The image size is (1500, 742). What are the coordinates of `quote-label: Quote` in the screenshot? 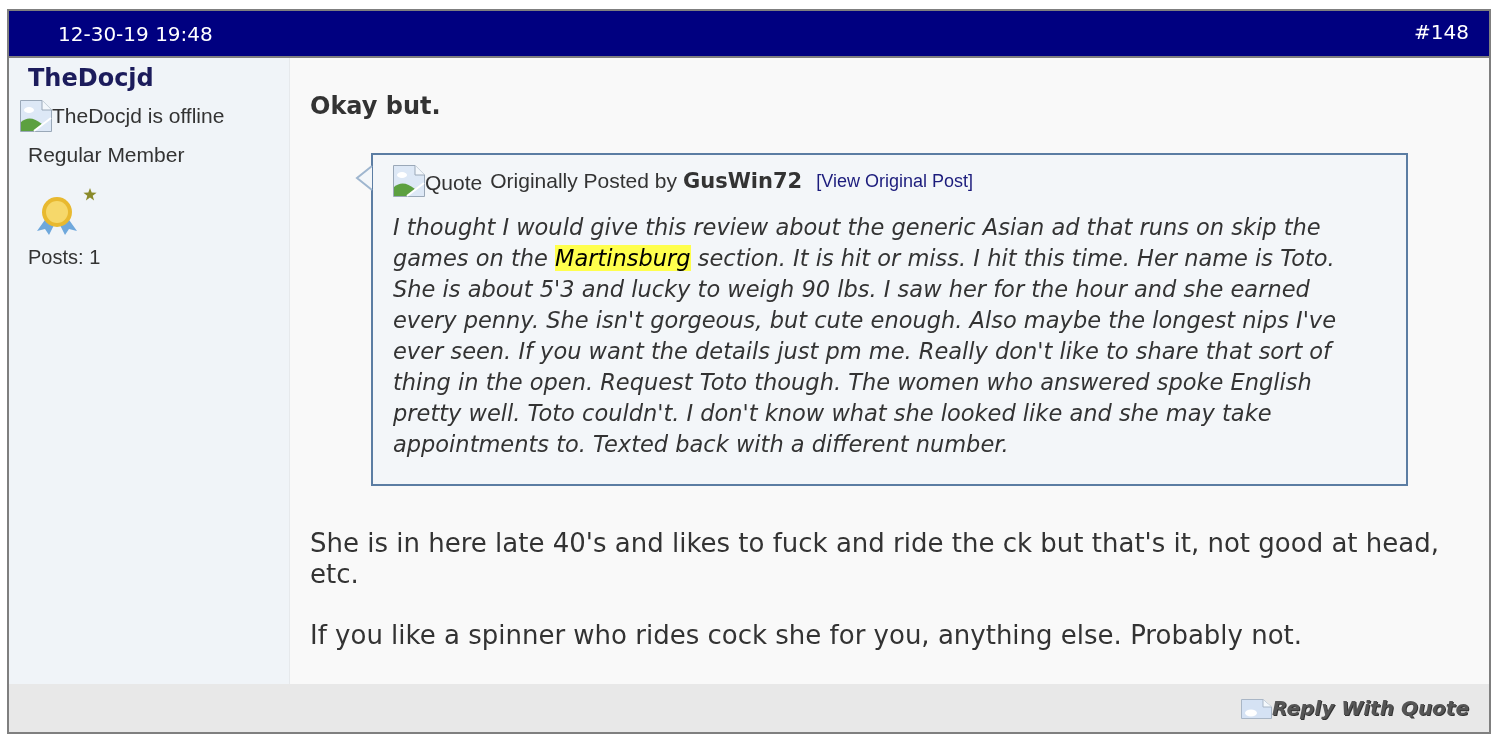 It's located at (454, 183).